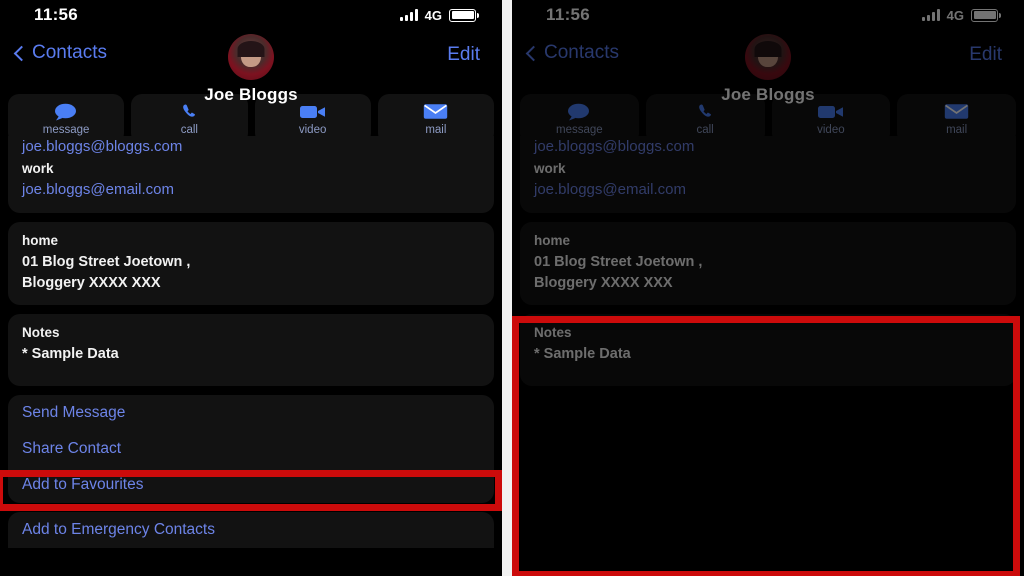 This screenshot has width=1024, height=576. Describe the element at coordinates (251, 413) in the screenshot. I see `send-message-link: Send Message` at that location.